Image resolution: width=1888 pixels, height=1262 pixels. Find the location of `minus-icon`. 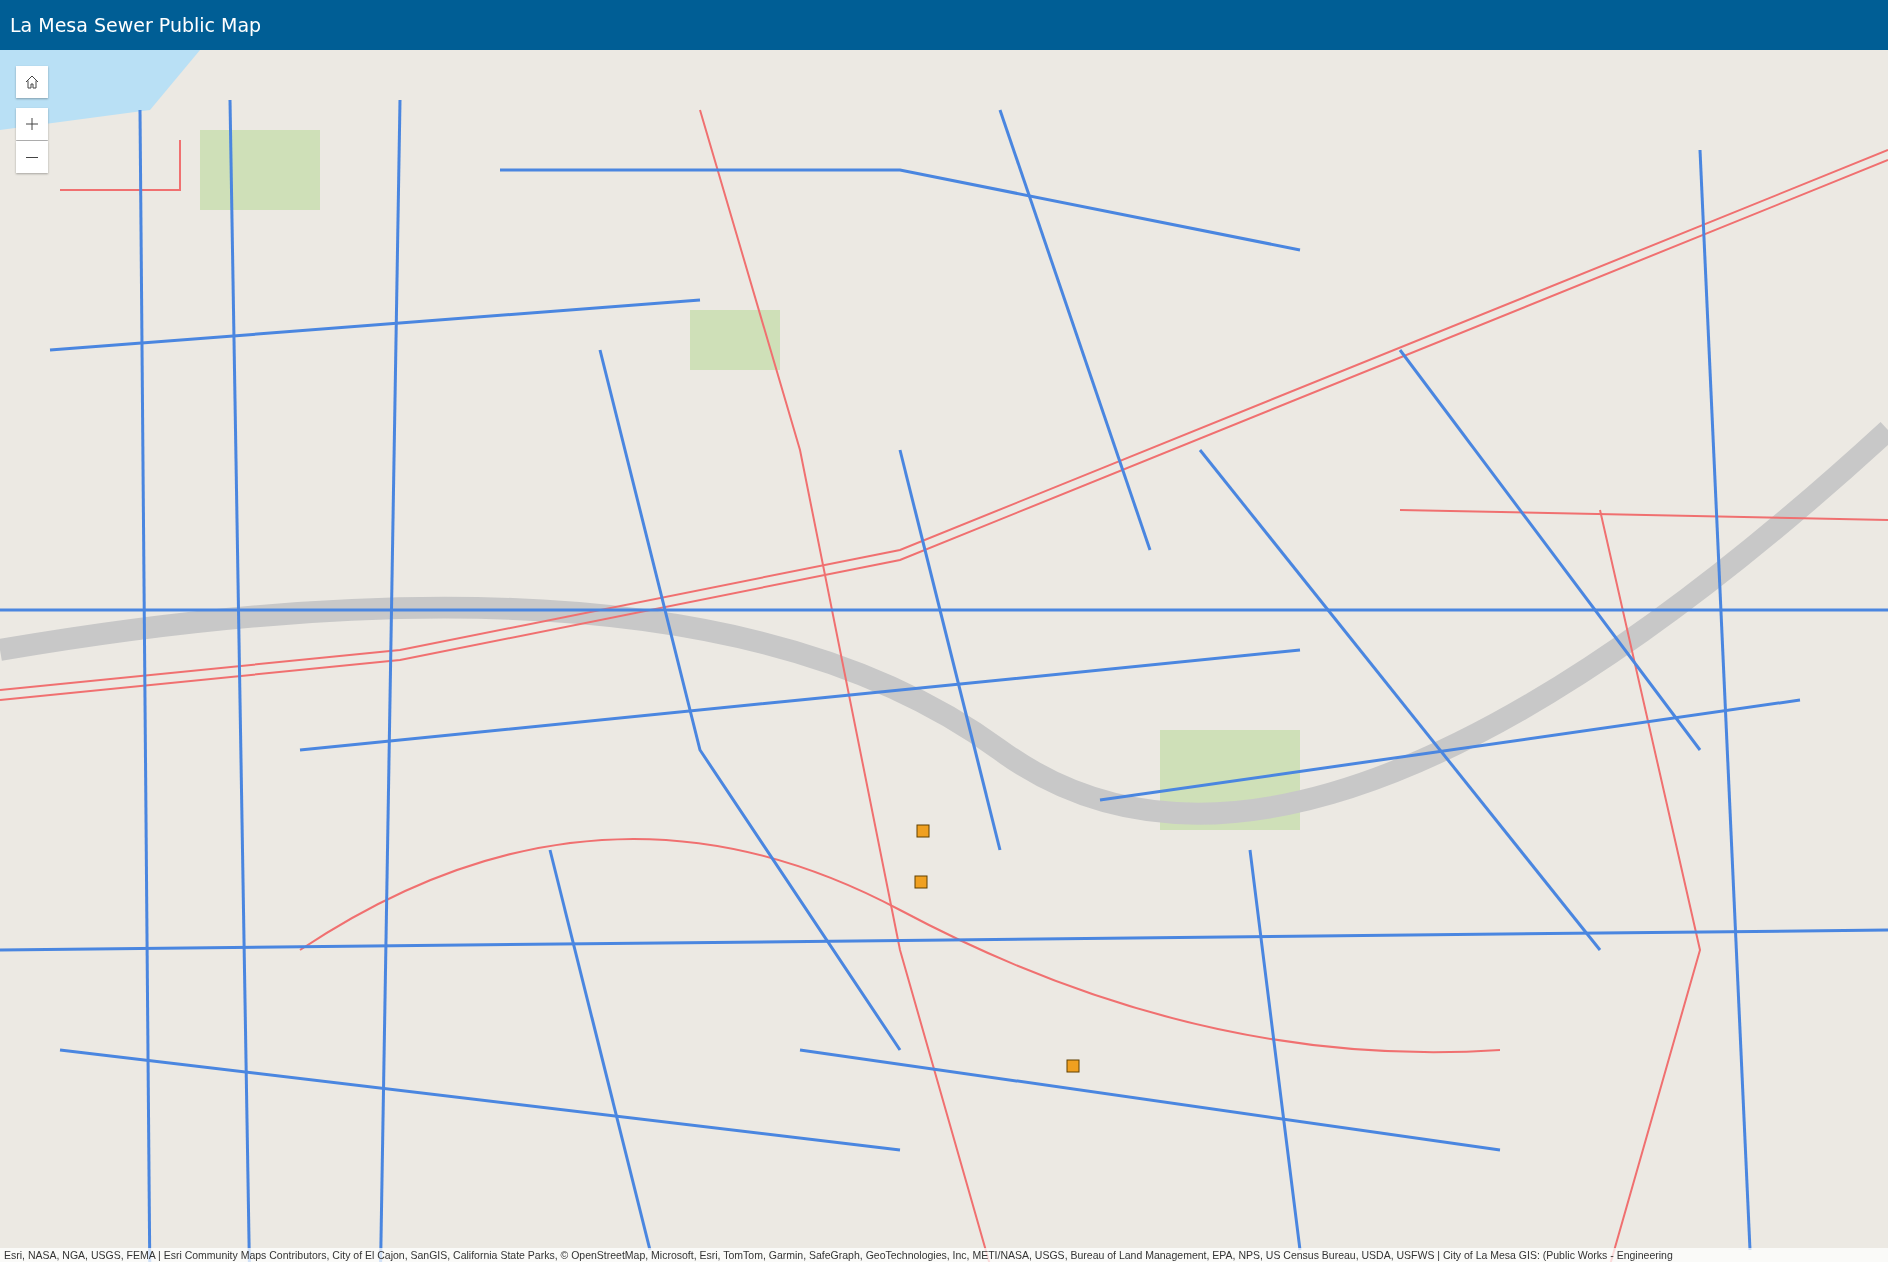

minus-icon is located at coordinates (32, 157).